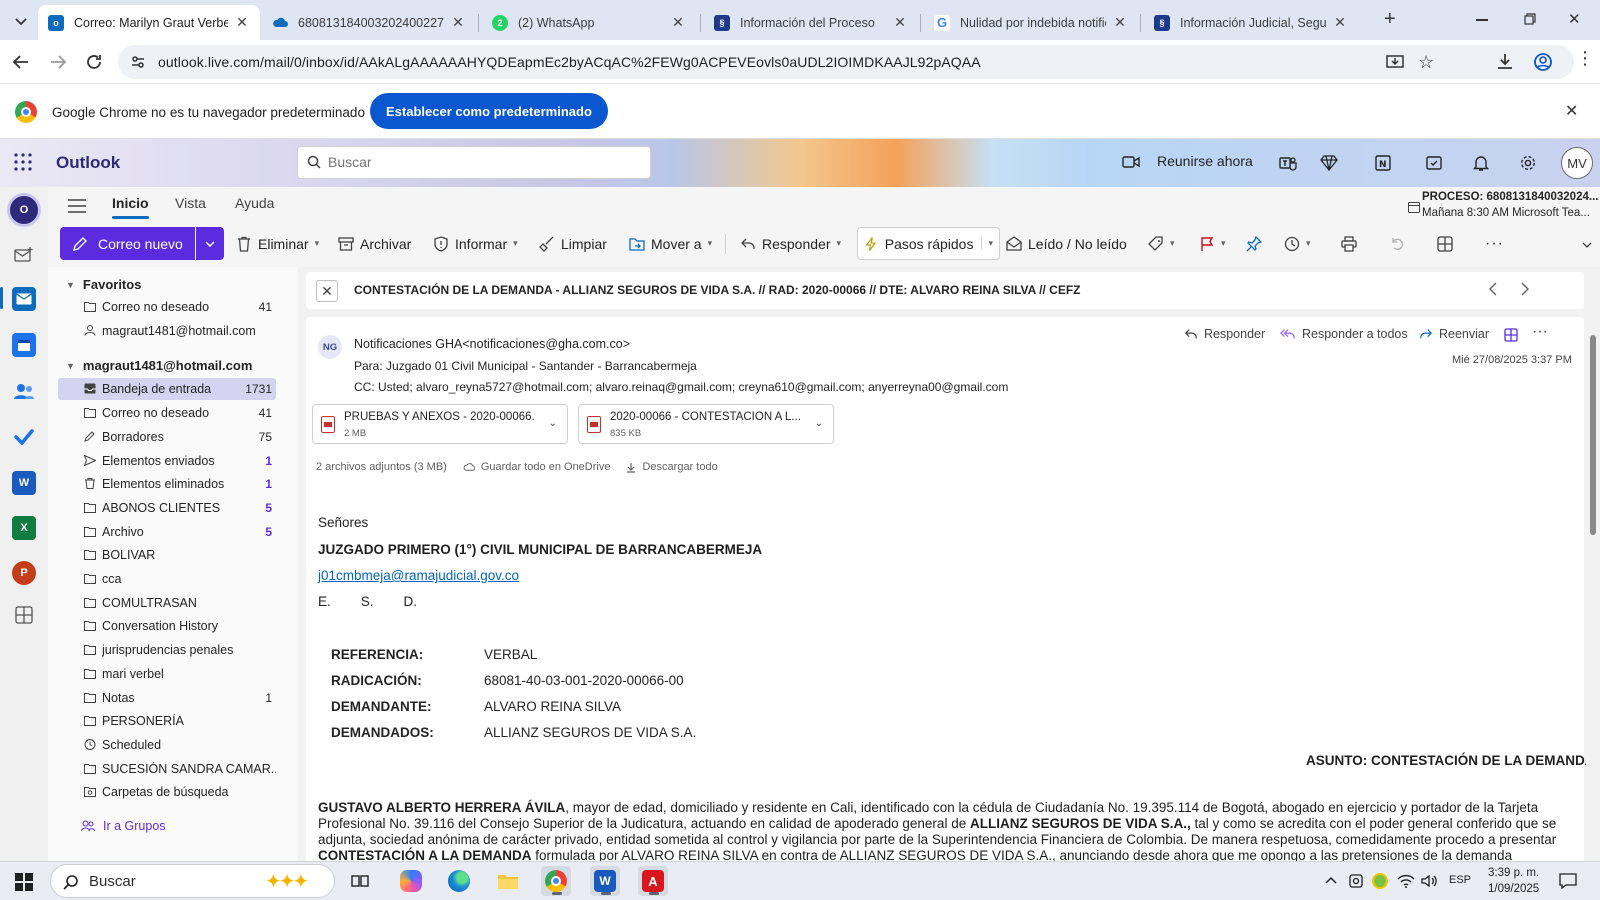  I want to click on gear-icon, so click(1528, 163).